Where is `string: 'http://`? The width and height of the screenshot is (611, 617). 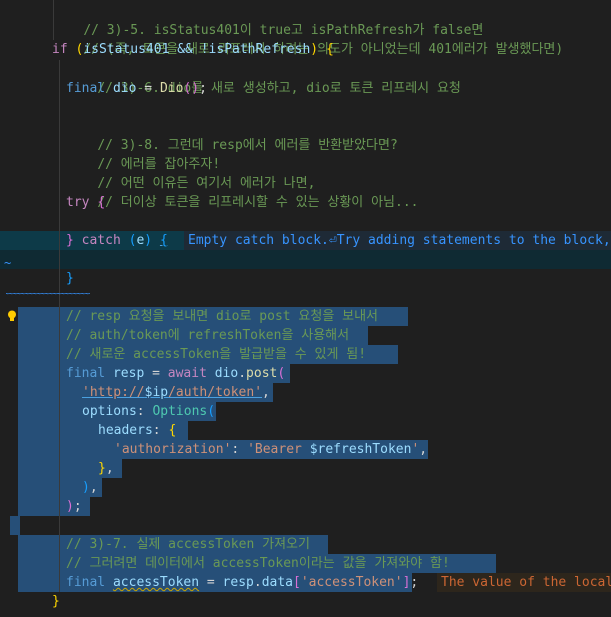 string: 'http:// is located at coordinates (113, 392).